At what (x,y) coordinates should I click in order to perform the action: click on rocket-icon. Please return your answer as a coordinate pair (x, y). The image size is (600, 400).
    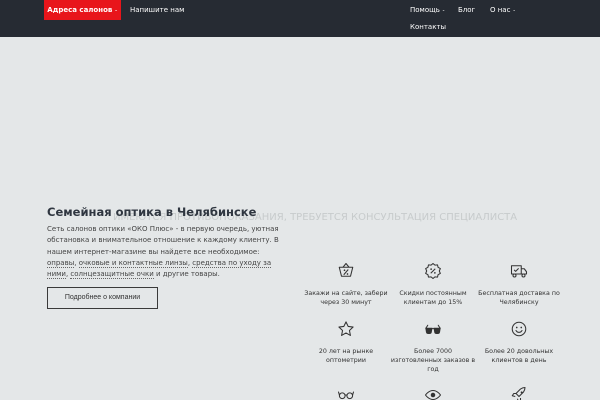
    Looking at the image, I should click on (518, 393).